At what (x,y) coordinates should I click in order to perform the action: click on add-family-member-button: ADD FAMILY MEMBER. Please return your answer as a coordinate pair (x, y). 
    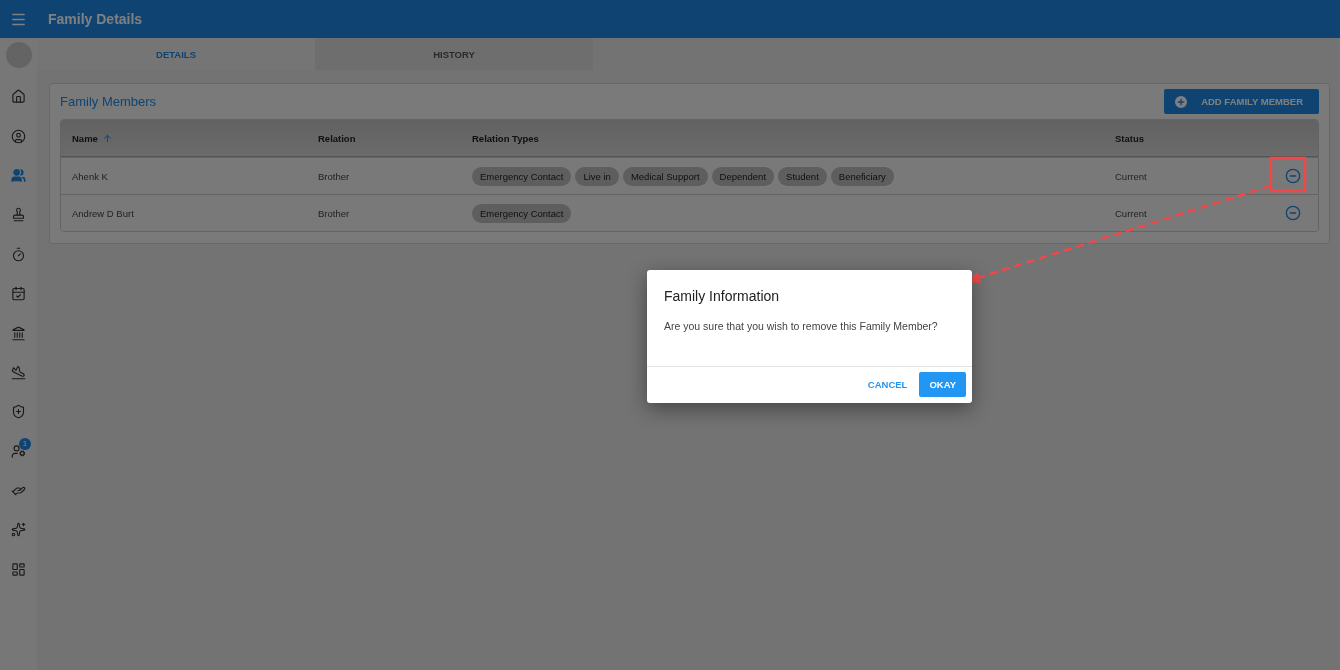
    Looking at the image, I should click on (1241, 101).